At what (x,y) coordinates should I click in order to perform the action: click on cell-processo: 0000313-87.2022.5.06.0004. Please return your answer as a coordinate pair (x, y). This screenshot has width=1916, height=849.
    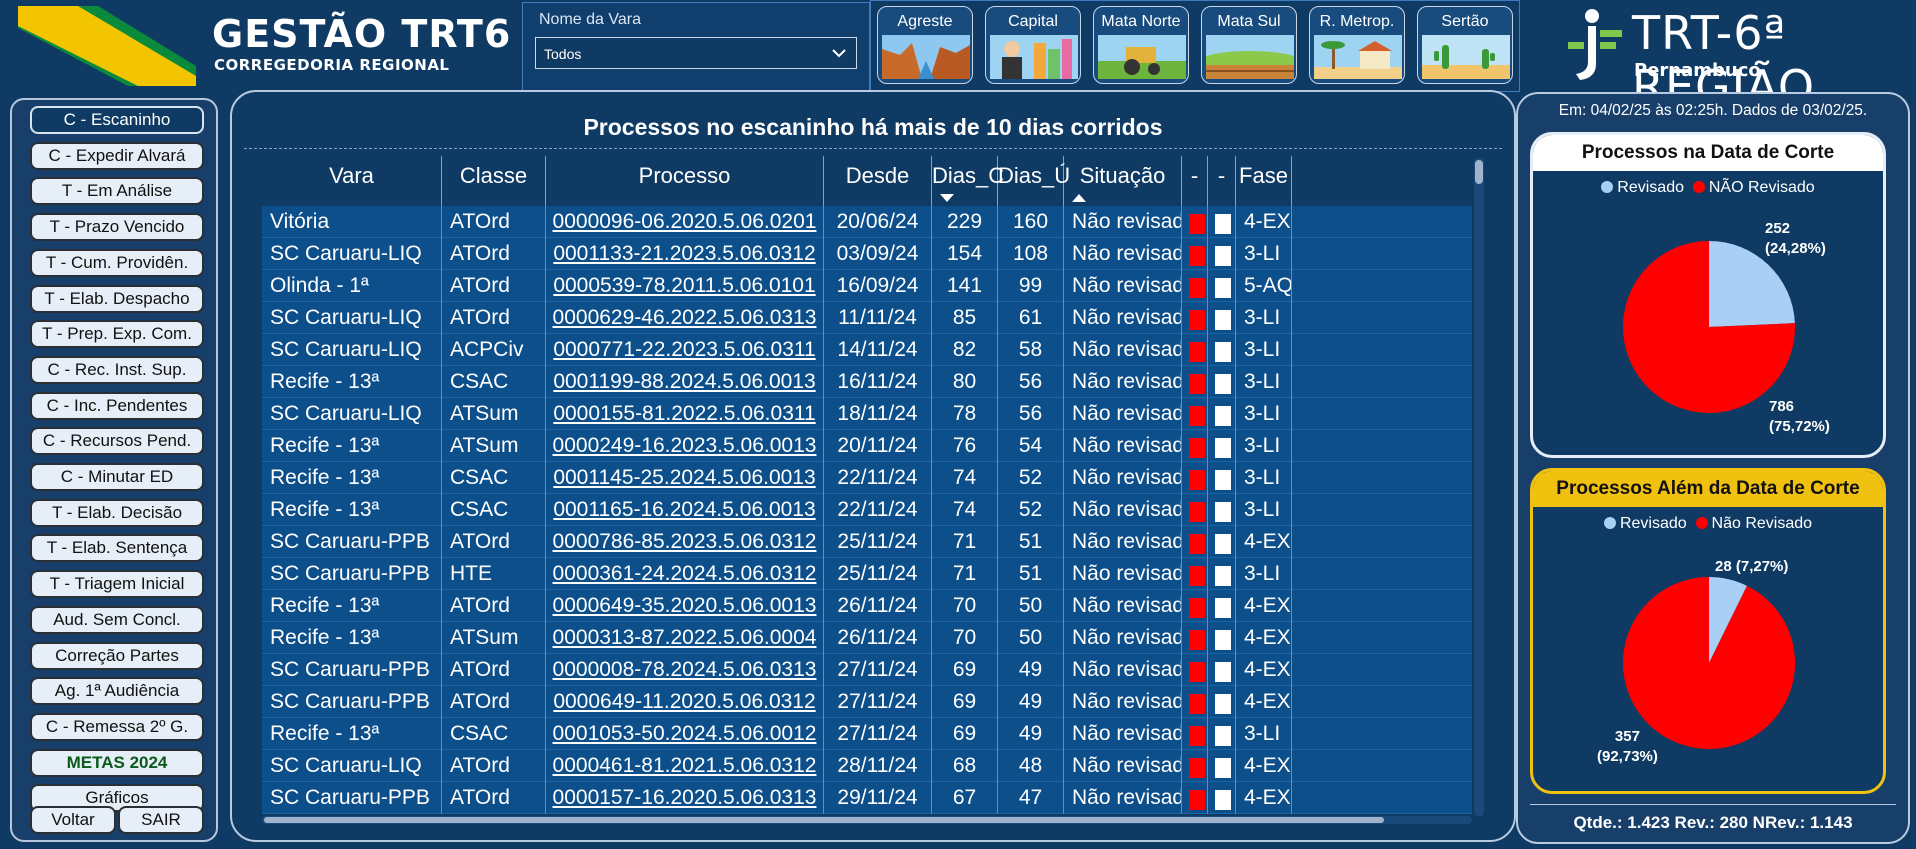
    Looking at the image, I should click on (685, 638).